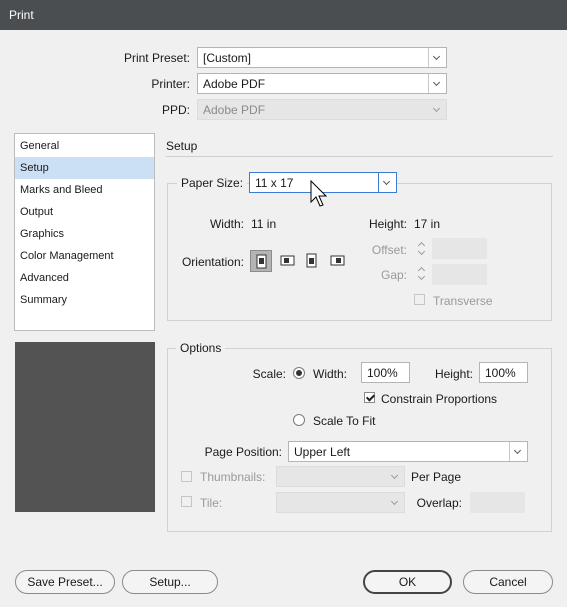  Describe the element at coordinates (170, 84) in the screenshot. I see `printer-label: Printer:` at that location.